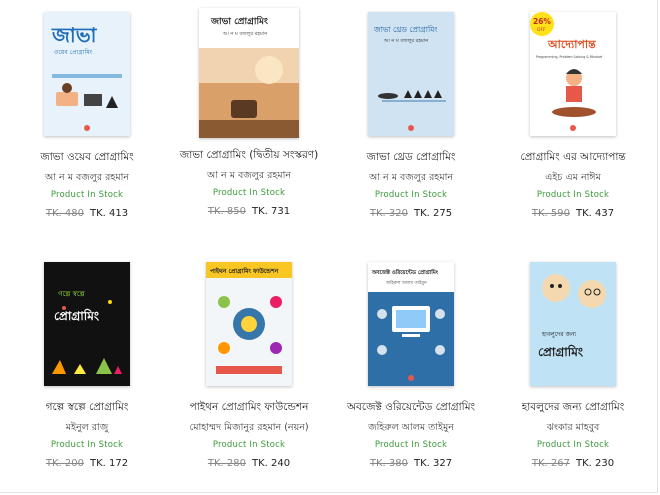 This screenshot has width=660, height=495. What do you see at coordinates (271, 463) in the screenshot?
I see `discount-price: TK. 240` at bounding box center [271, 463].